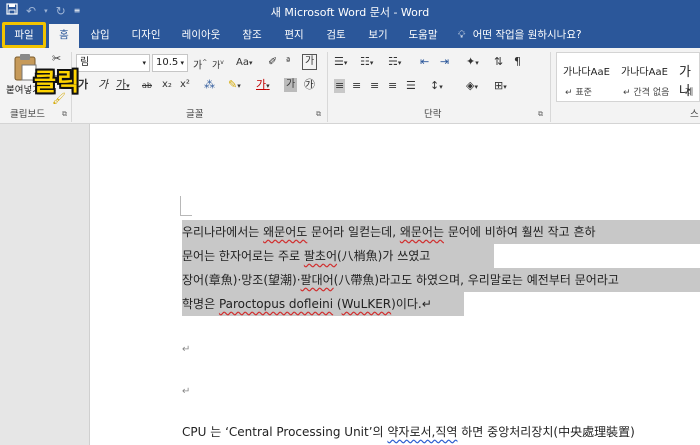 This screenshot has width=700, height=445. What do you see at coordinates (318, 114) in the screenshot?
I see `font-launcher-icon: ⧉` at bounding box center [318, 114].